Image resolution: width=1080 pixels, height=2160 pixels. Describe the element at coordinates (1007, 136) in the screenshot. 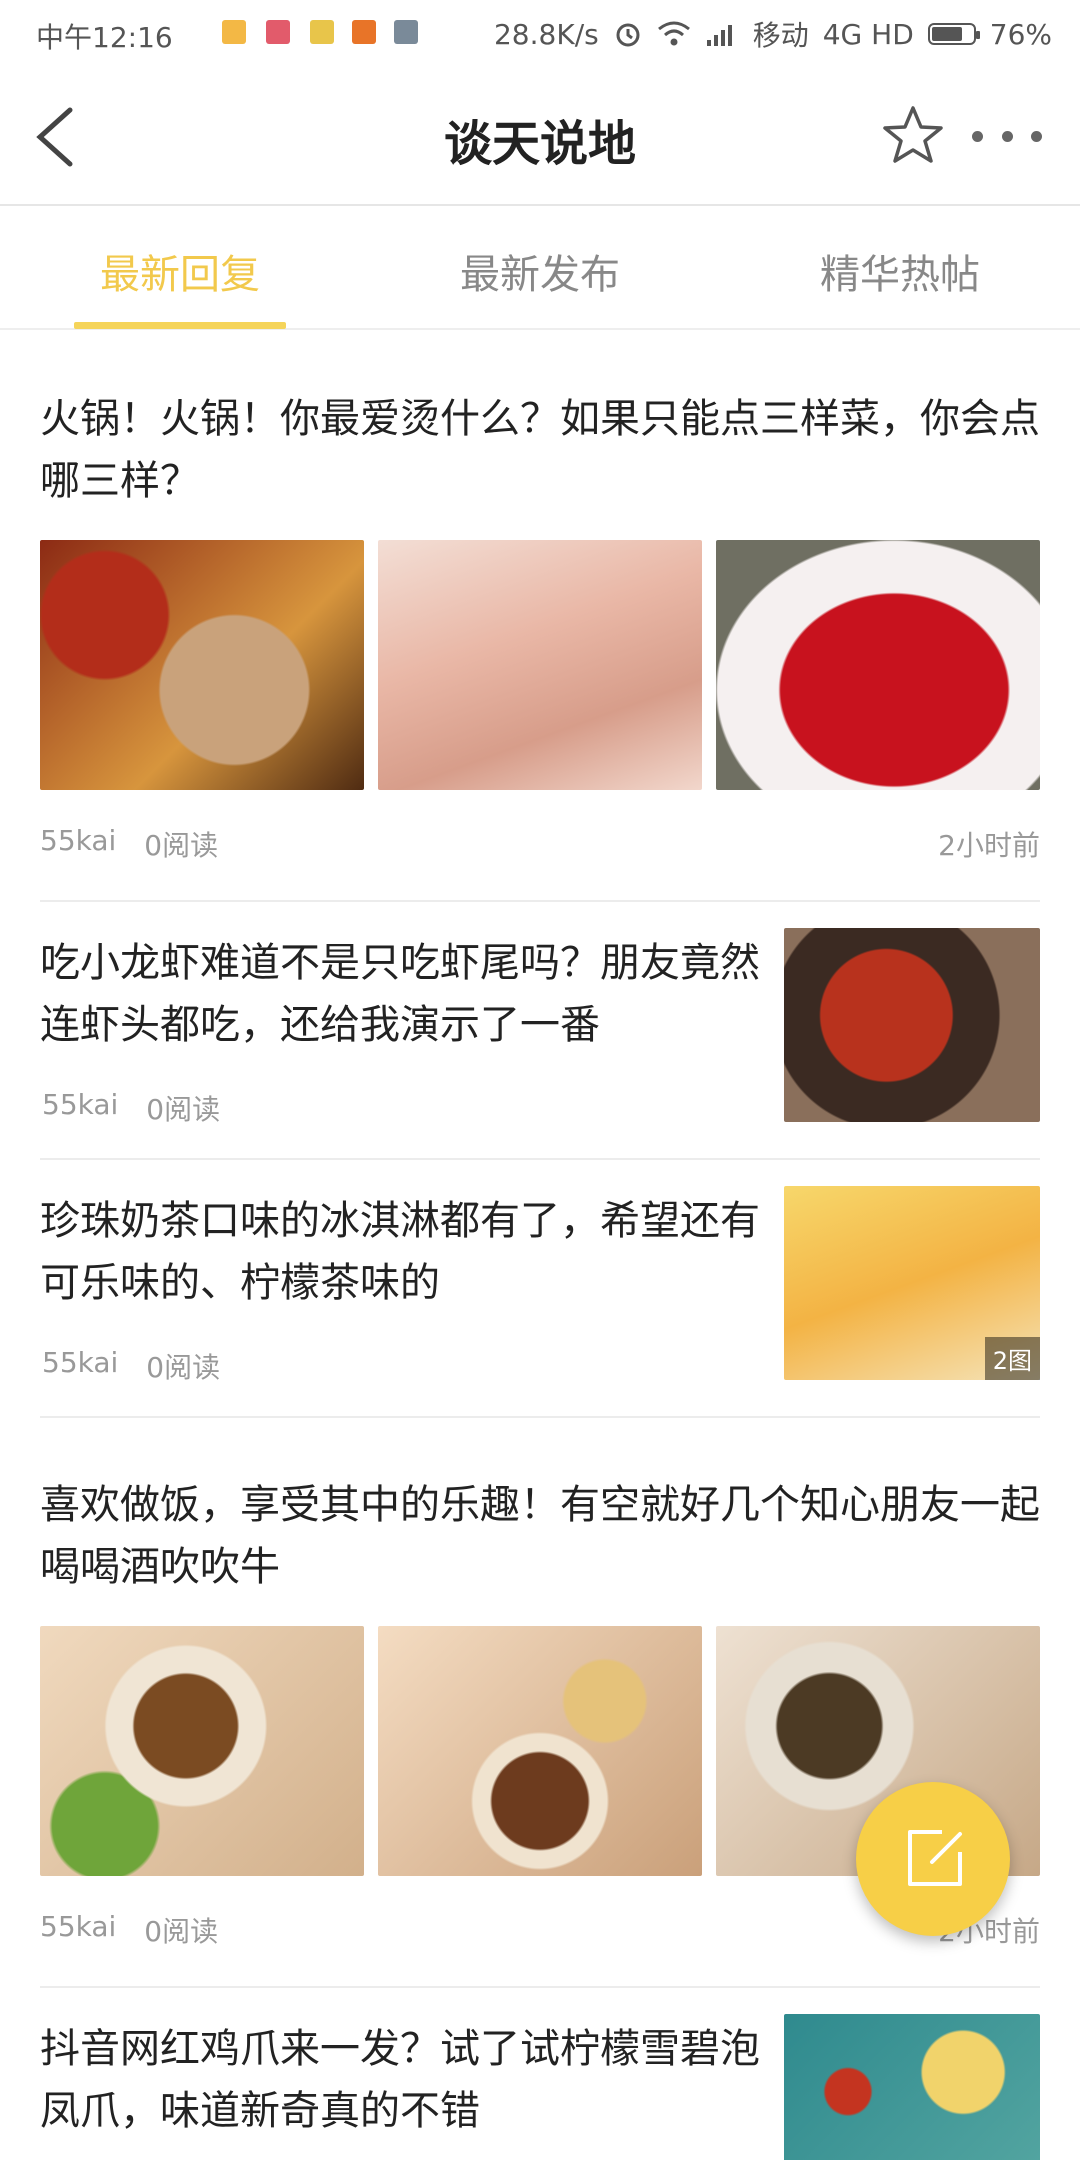

I see `more-icon` at that location.